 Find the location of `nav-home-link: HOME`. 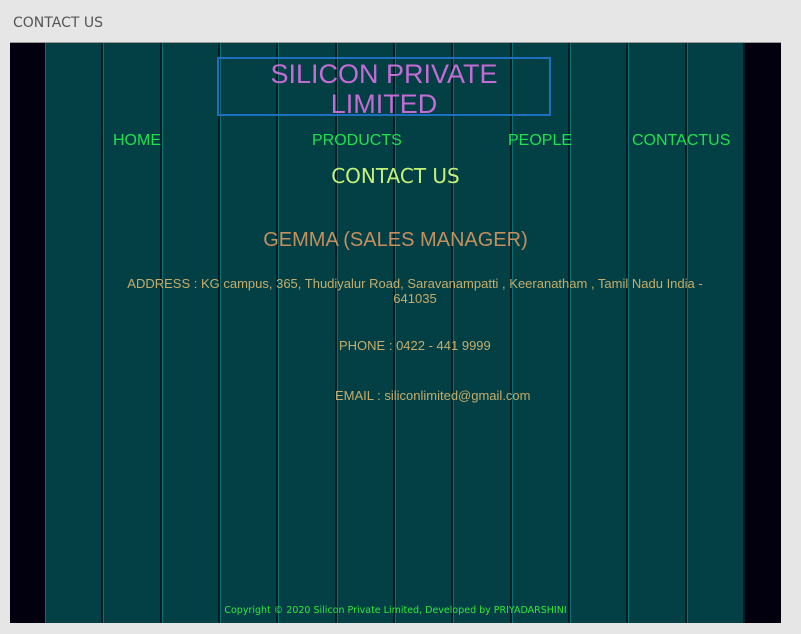

nav-home-link: HOME is located at coordinates (137, 141).